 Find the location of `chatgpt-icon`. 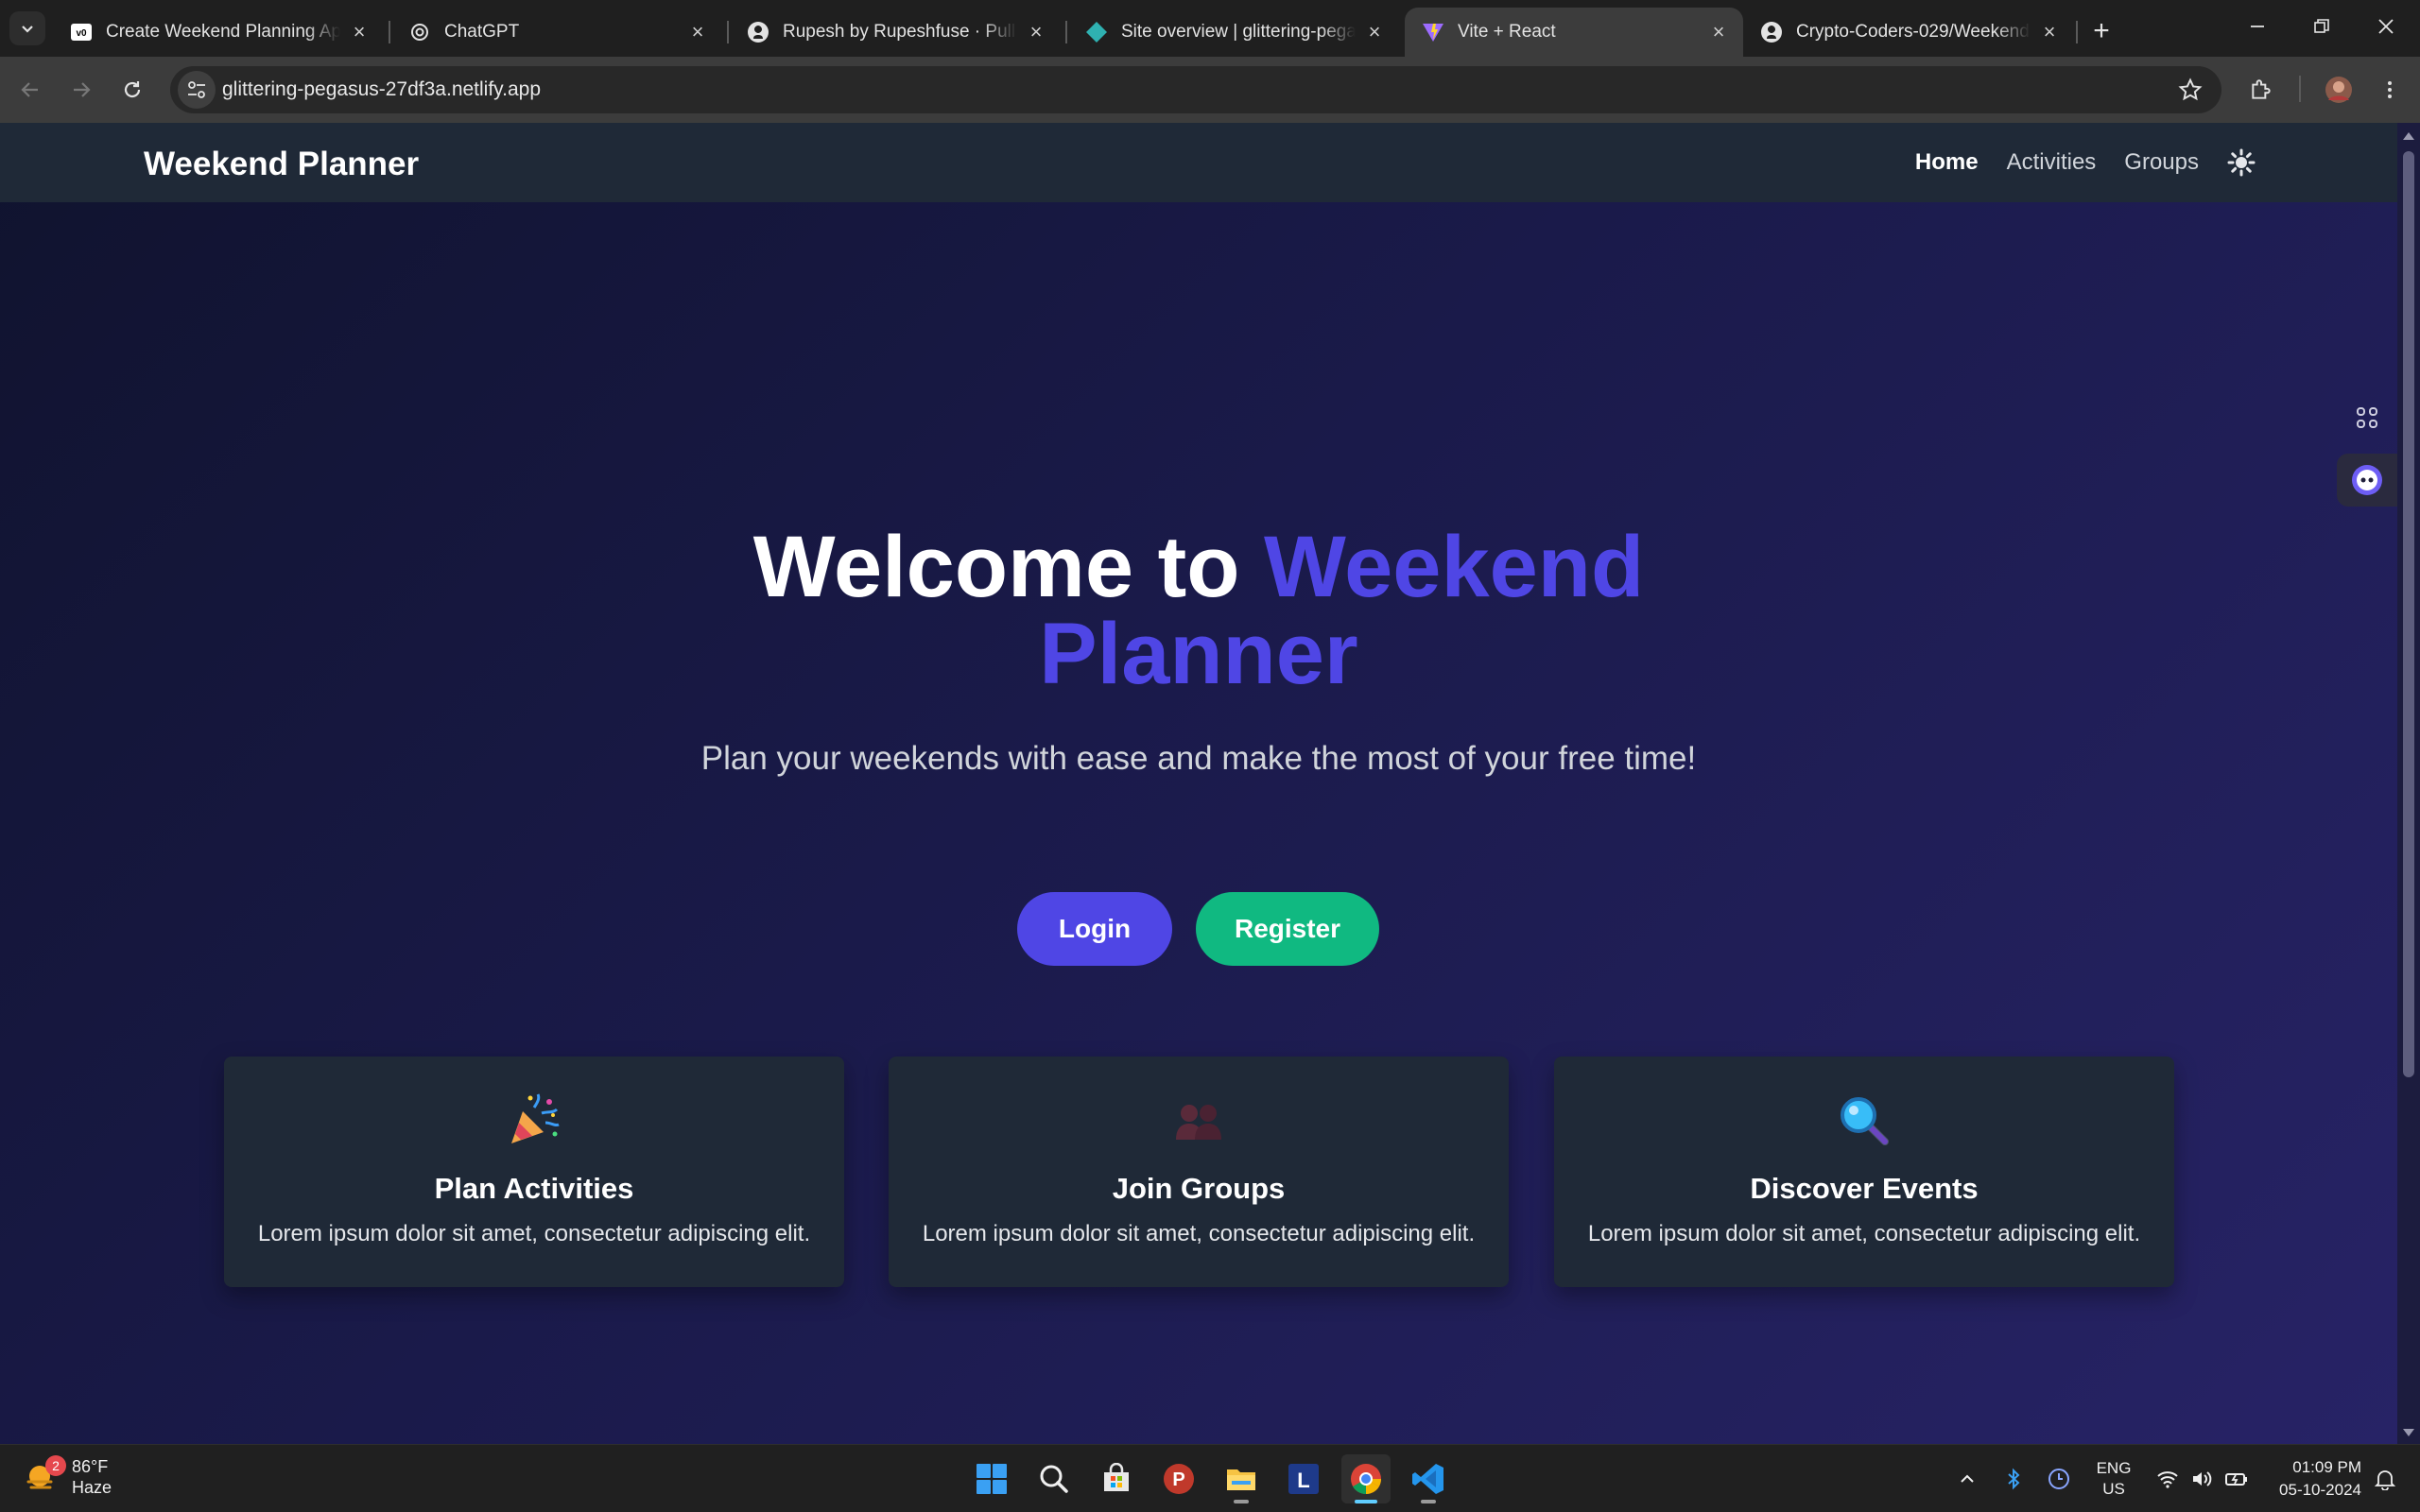

chatgpt-icon is located at coordinates (419, 32).